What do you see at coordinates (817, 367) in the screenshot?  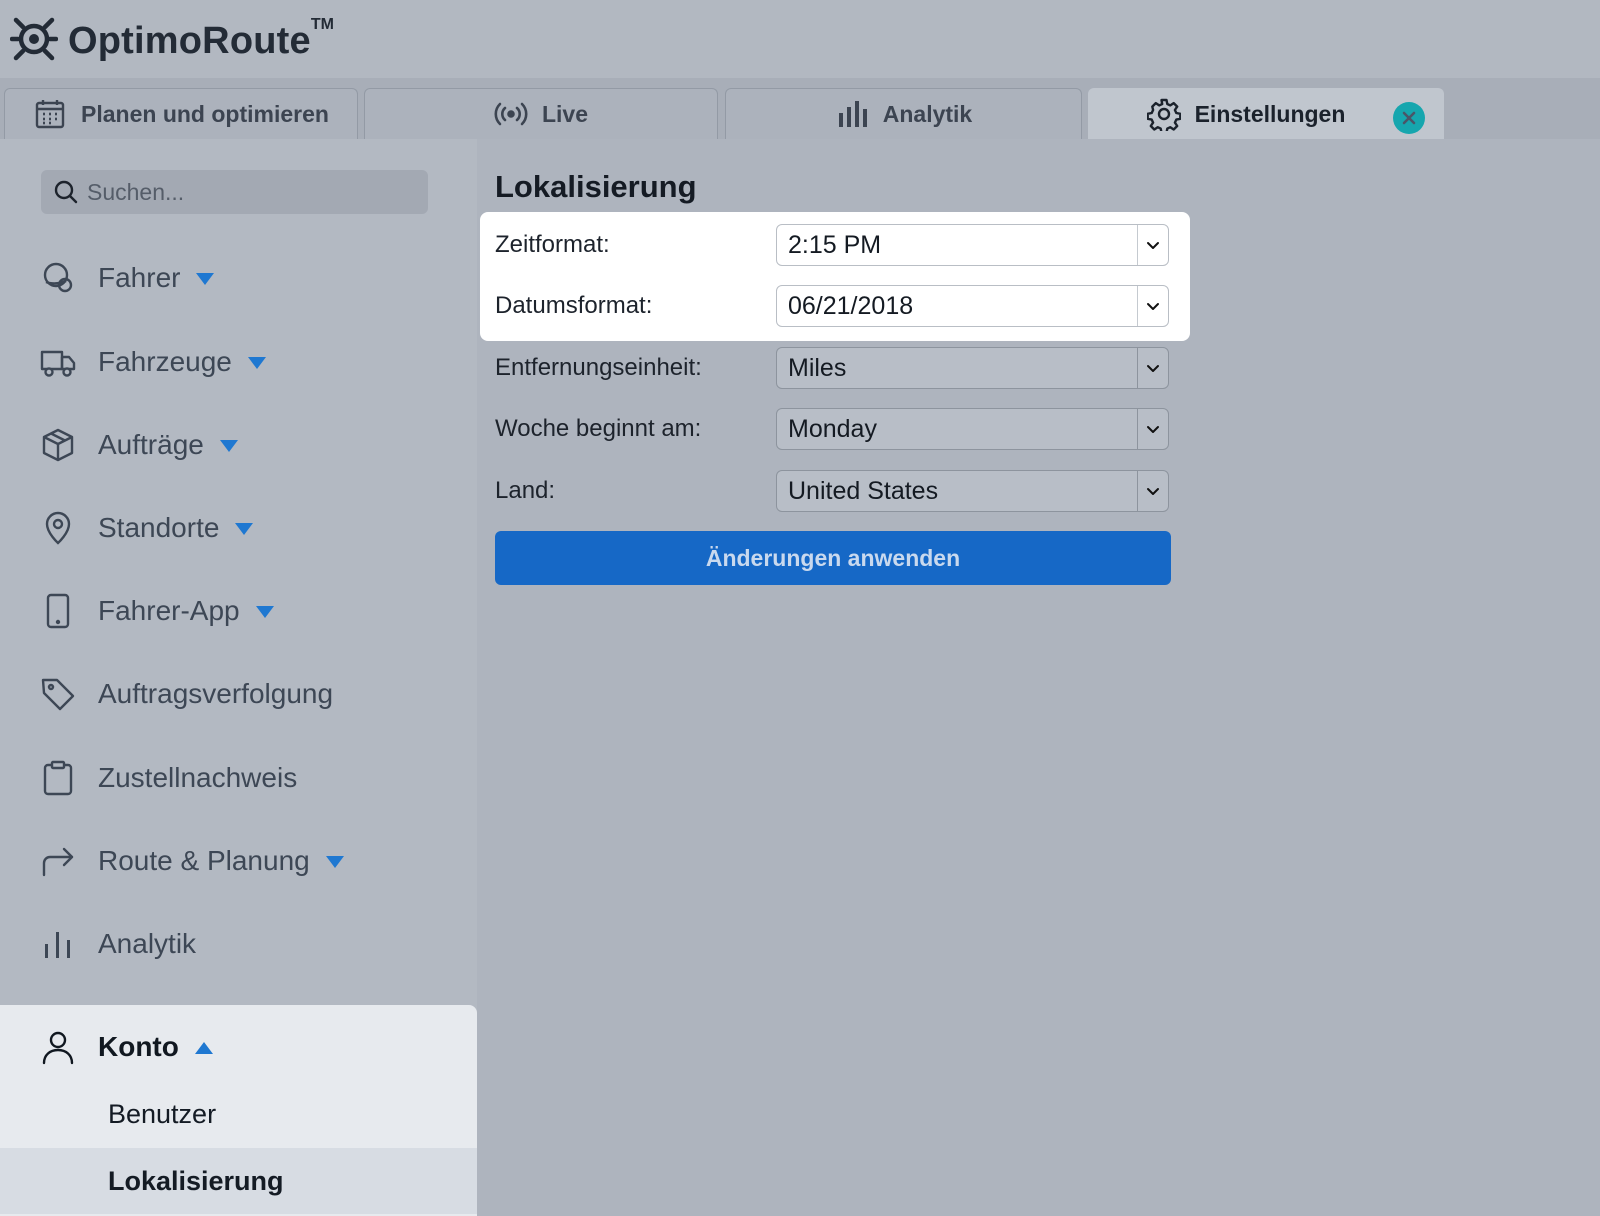 I see `select-value: Miles` at bounding box center [817, 367].